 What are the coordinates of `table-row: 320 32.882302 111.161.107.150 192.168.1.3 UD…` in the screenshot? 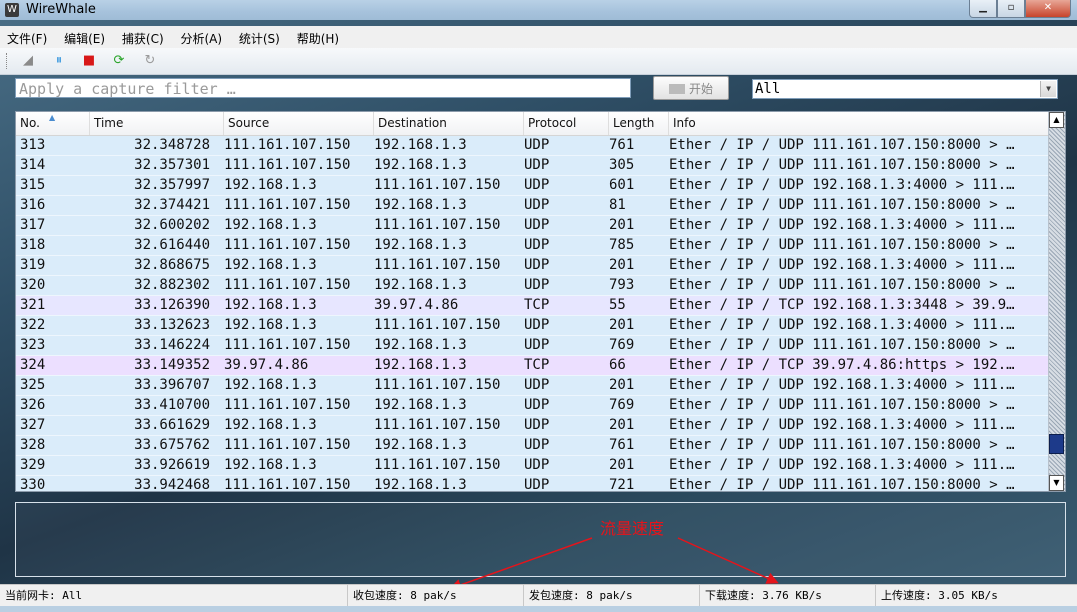 It's located at (532, 286).